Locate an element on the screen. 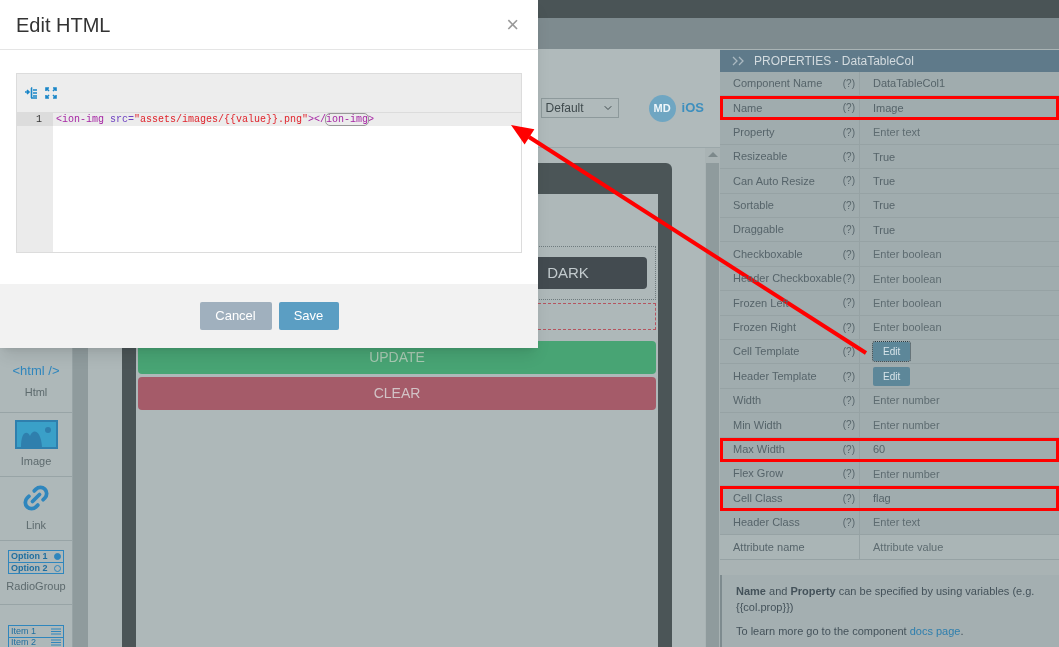 The image size is (1059, 647). option-label: Item 2 is located at coordinates (23, 642).